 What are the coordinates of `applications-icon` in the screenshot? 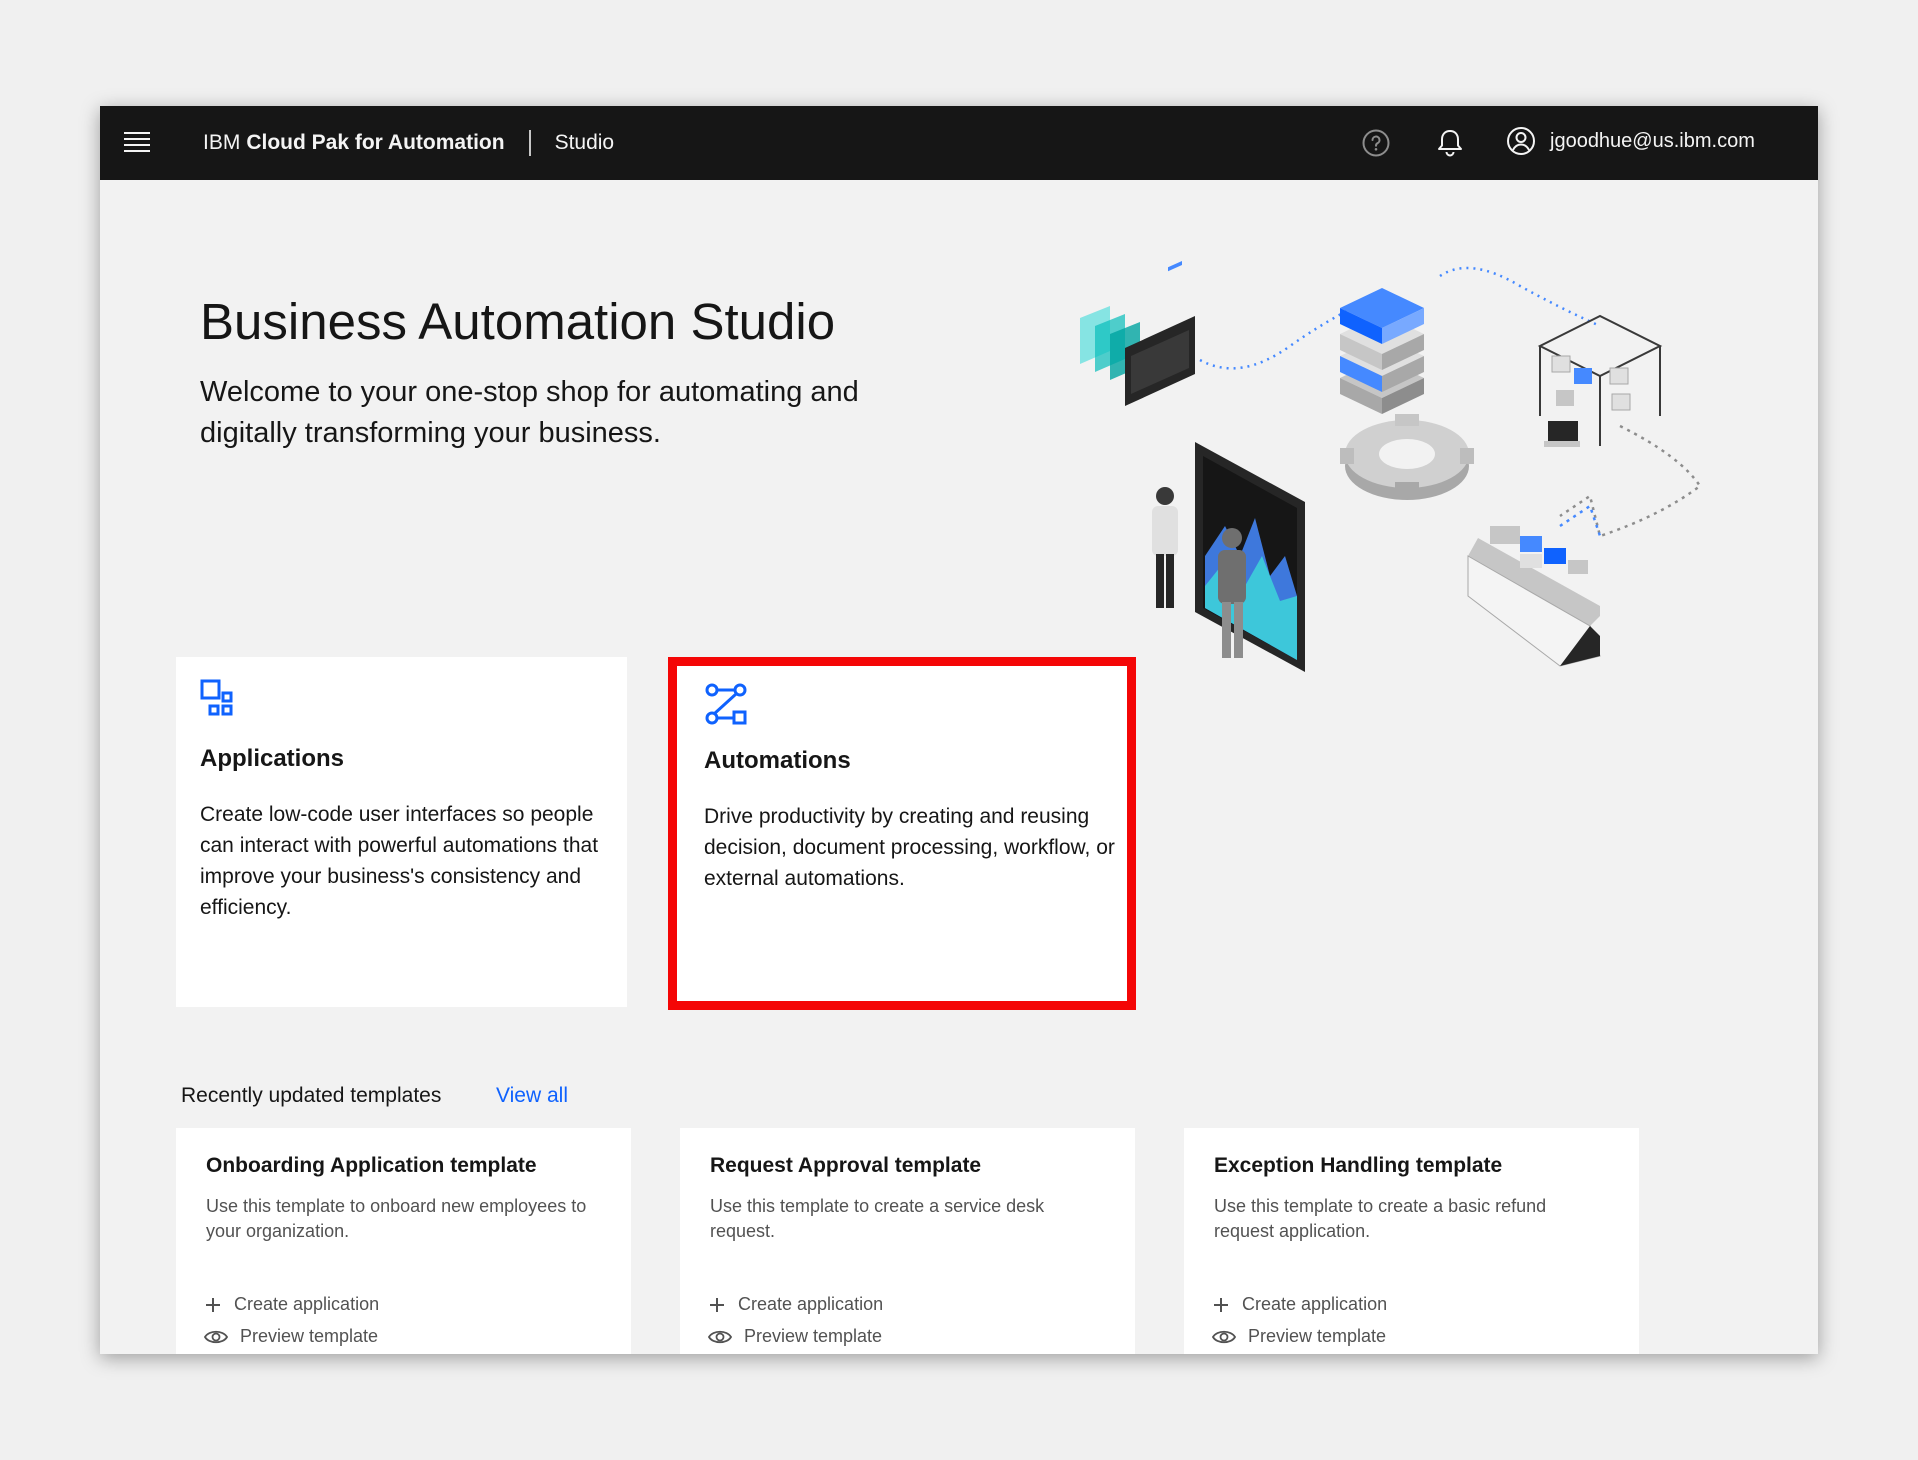 It's located at (216, 697).